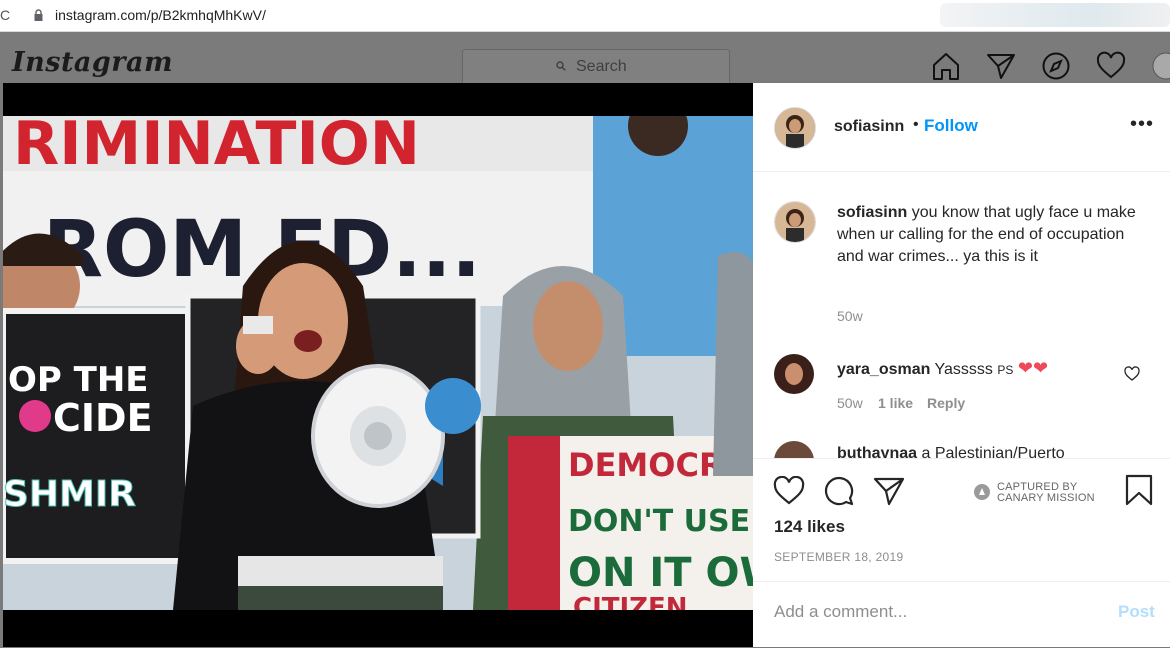  What do you see at coordinates (5, 15) in the screenshot?
I see `reload-icon: C` at bounding box center [5, 15].